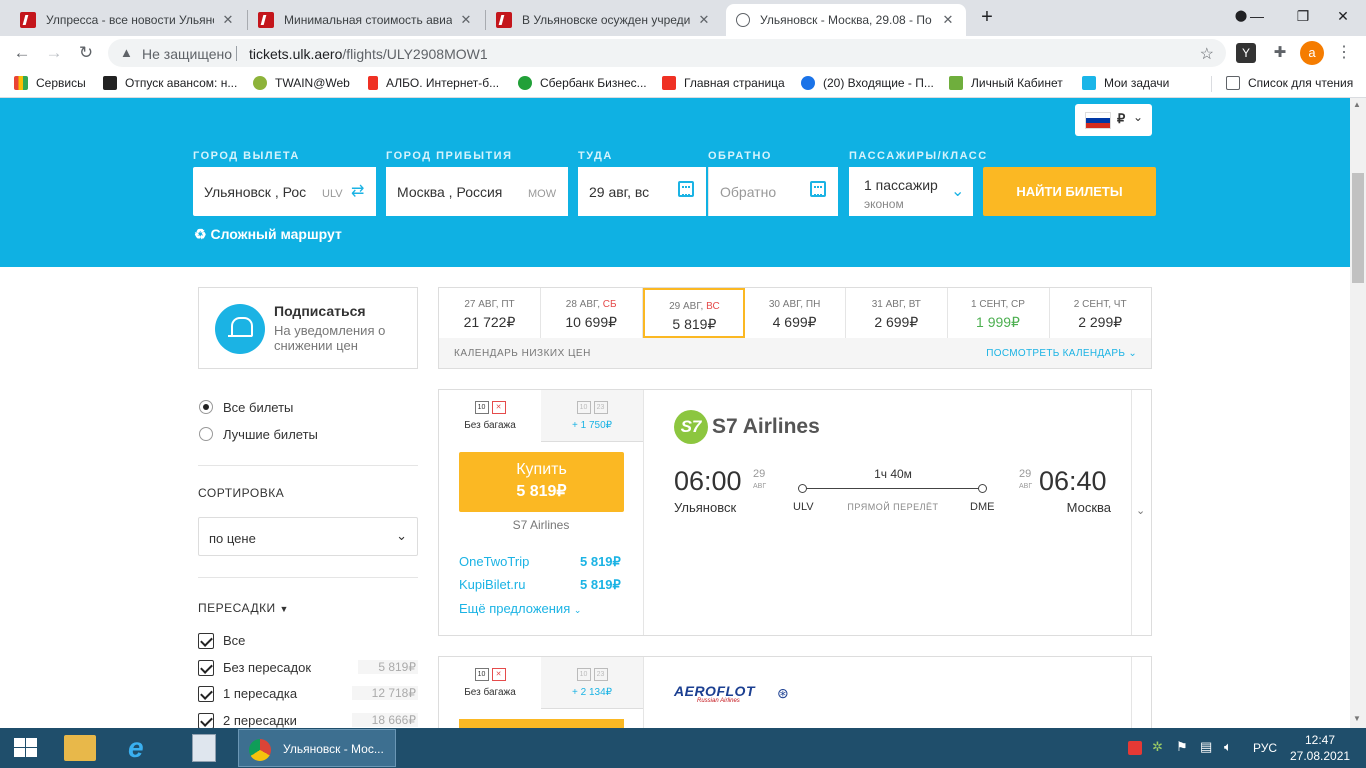 This screenshot has height=768, width=1366. I want to click on security-status: Не защищено, so click(187, 54).